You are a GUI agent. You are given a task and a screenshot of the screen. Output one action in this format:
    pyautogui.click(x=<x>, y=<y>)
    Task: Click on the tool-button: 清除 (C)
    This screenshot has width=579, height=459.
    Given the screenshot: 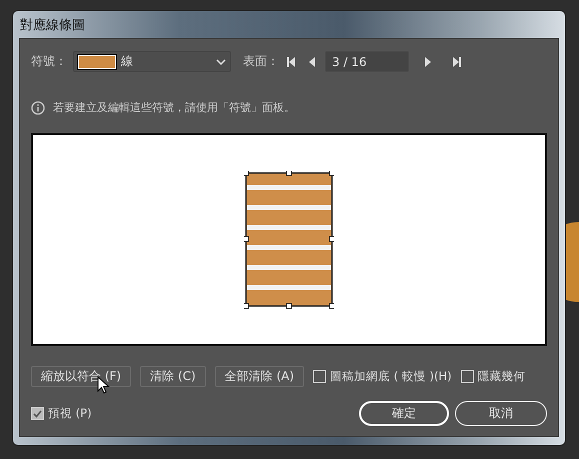 What is the action you would take?
    pyautogui.click(x=173, y=376)
    